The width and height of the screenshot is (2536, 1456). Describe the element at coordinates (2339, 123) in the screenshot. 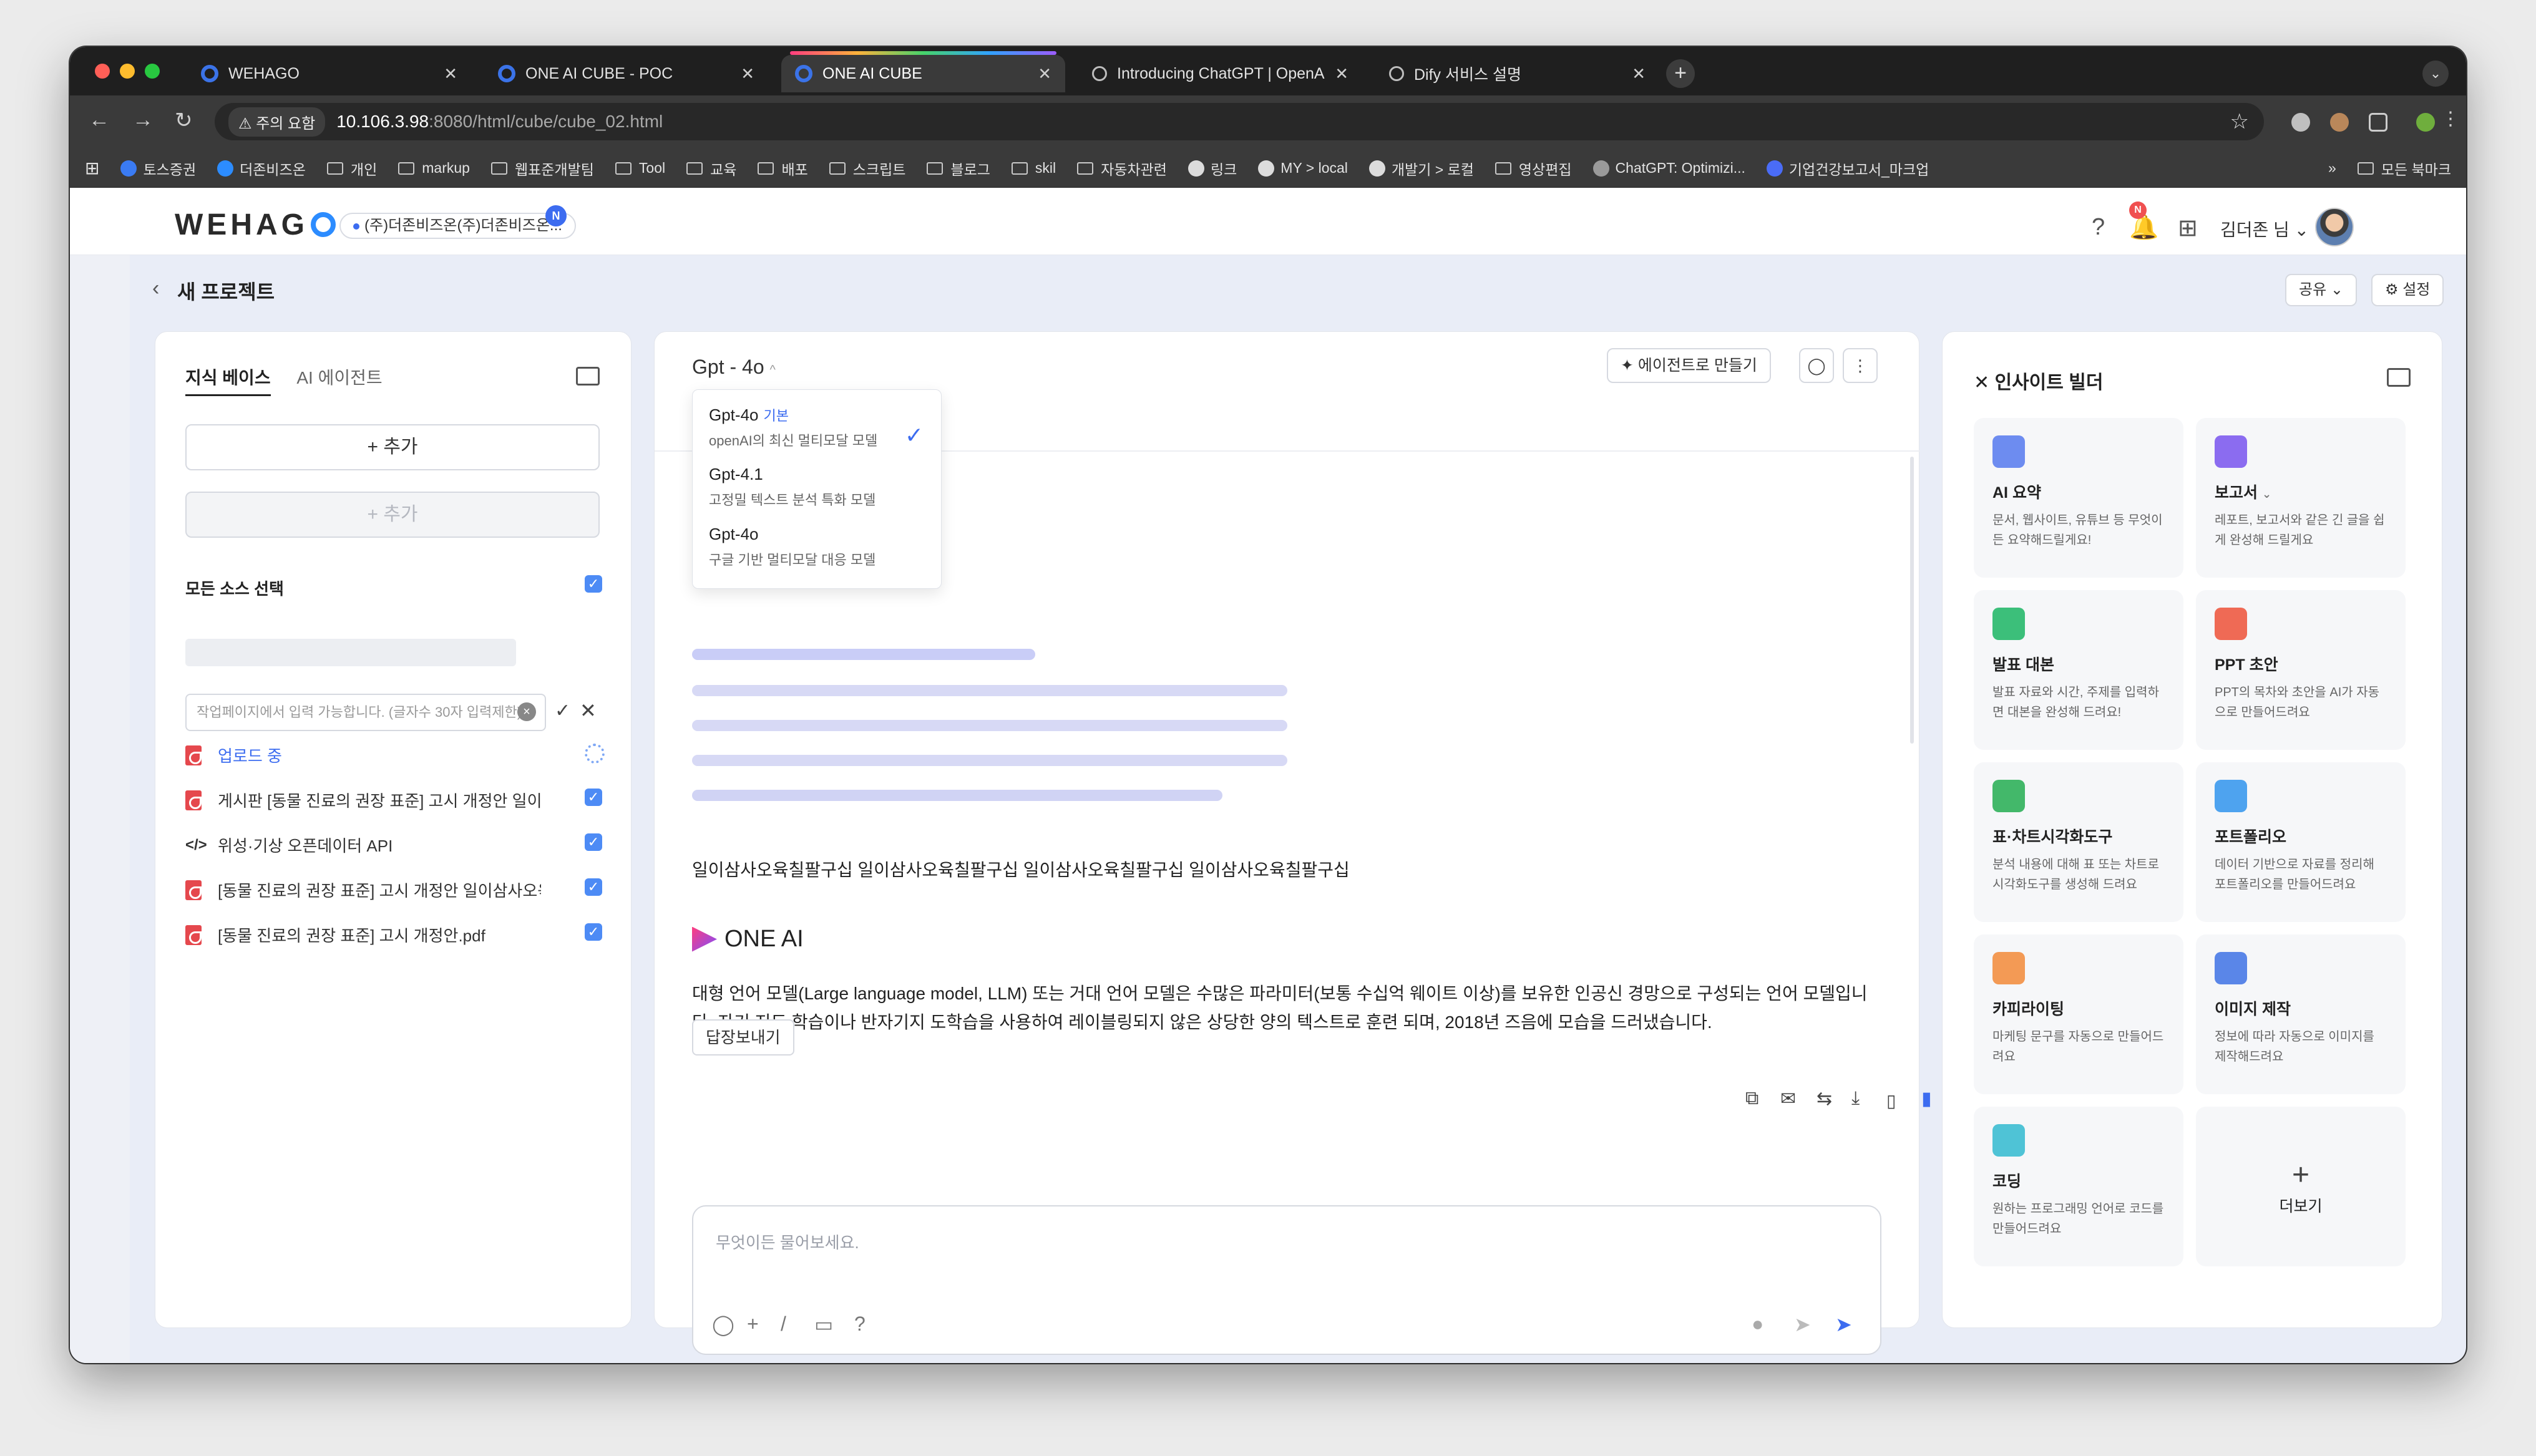

I see `extension-icon` at that location.